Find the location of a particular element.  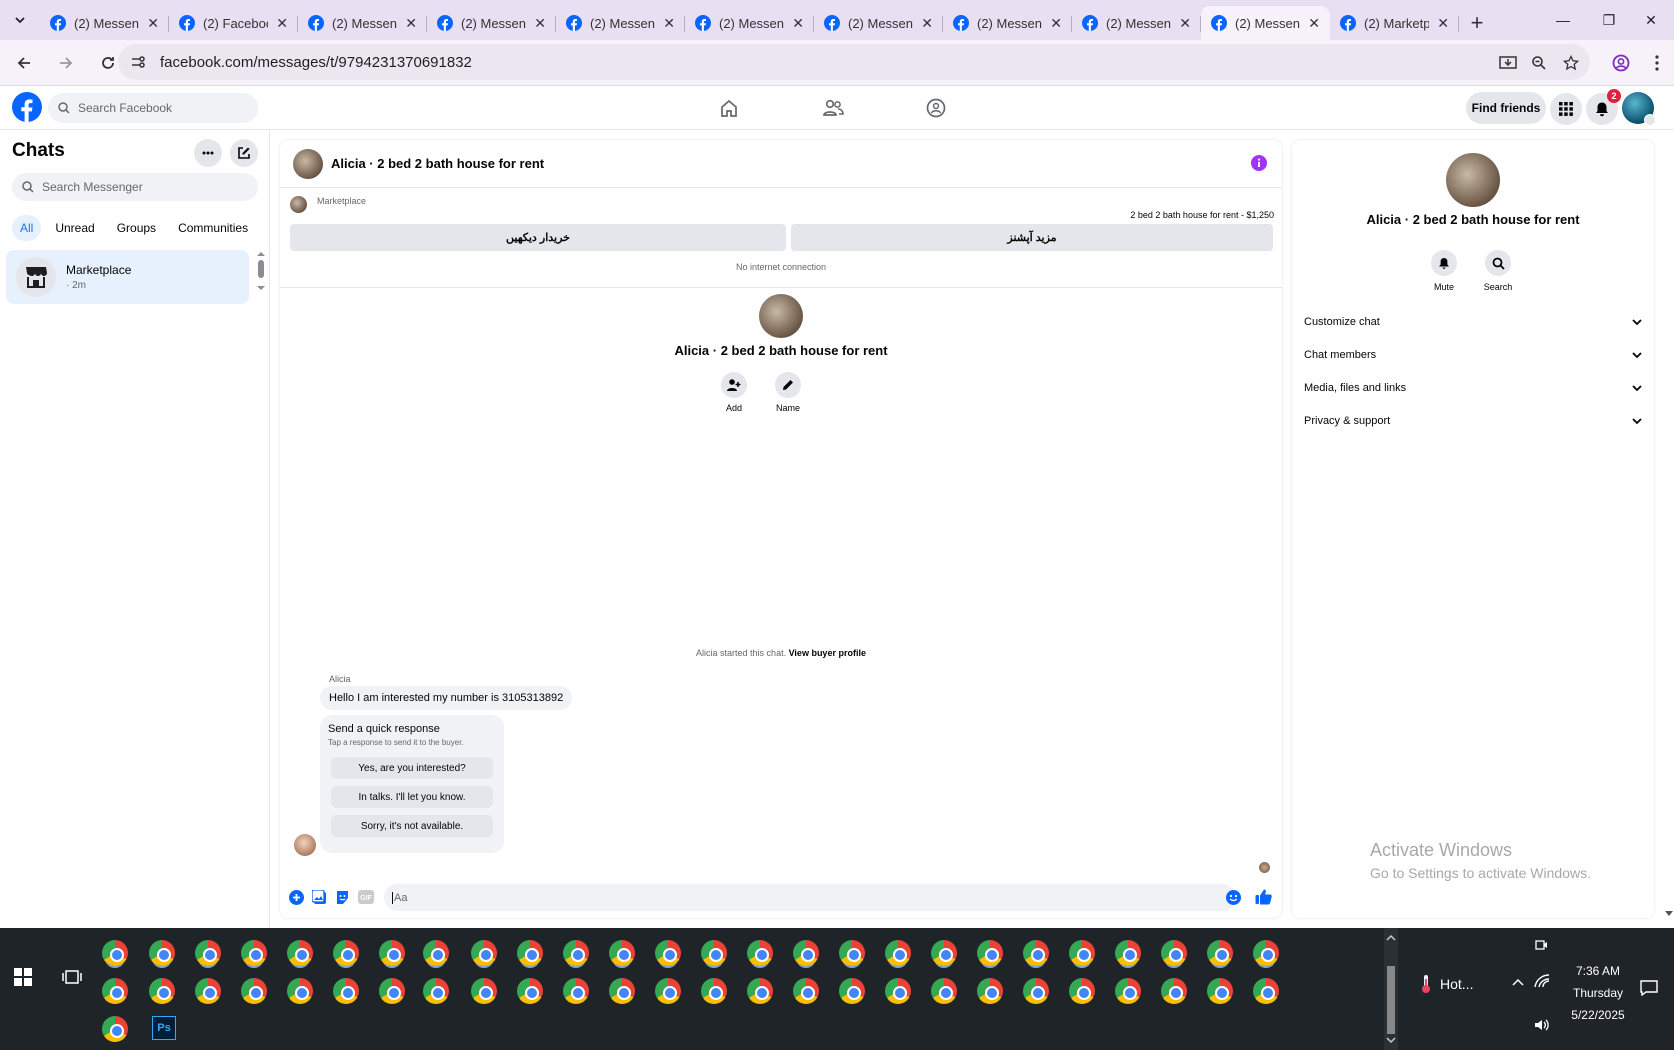

filter-all: All is located at coordinates (27, 228).